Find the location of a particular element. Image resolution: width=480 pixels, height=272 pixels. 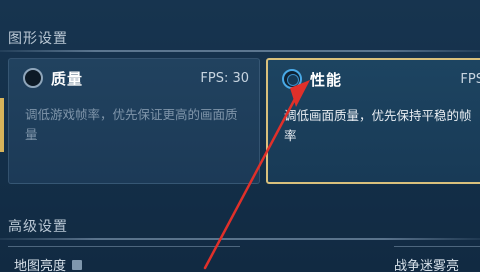

quality-fps: FPS: 30 is located at coordinates (224, 78).